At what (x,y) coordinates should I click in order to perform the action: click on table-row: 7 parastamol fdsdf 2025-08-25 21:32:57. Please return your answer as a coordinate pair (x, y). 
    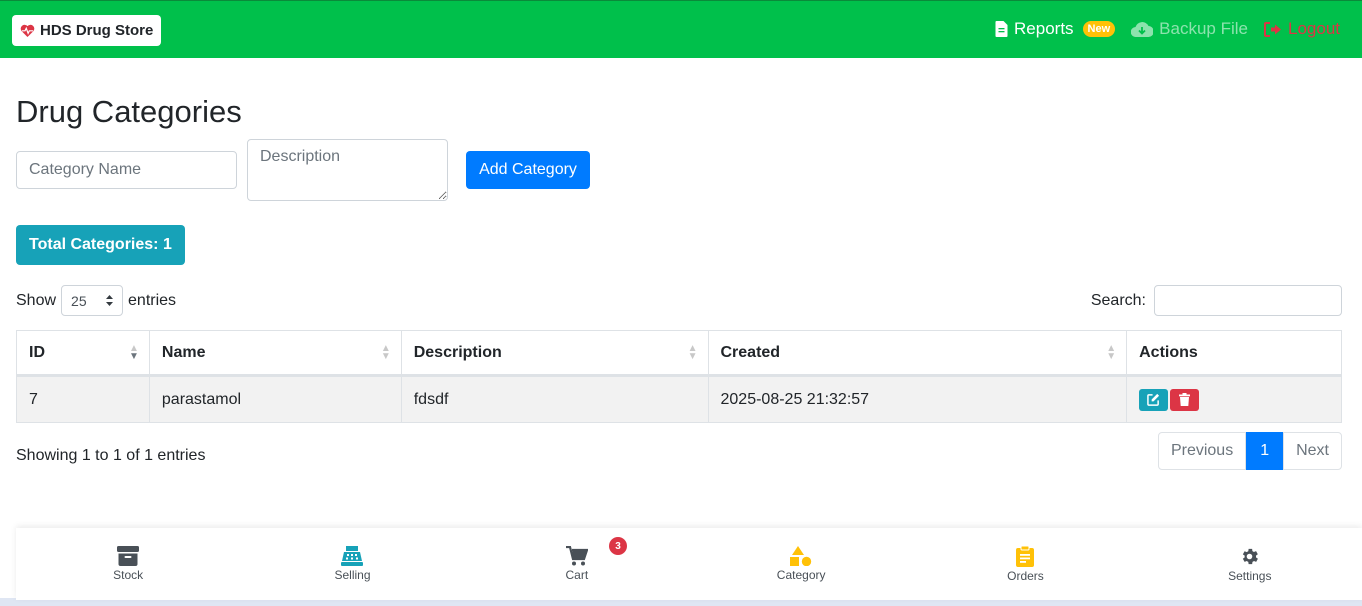
    Looking at the image, I should click on (679, 399).